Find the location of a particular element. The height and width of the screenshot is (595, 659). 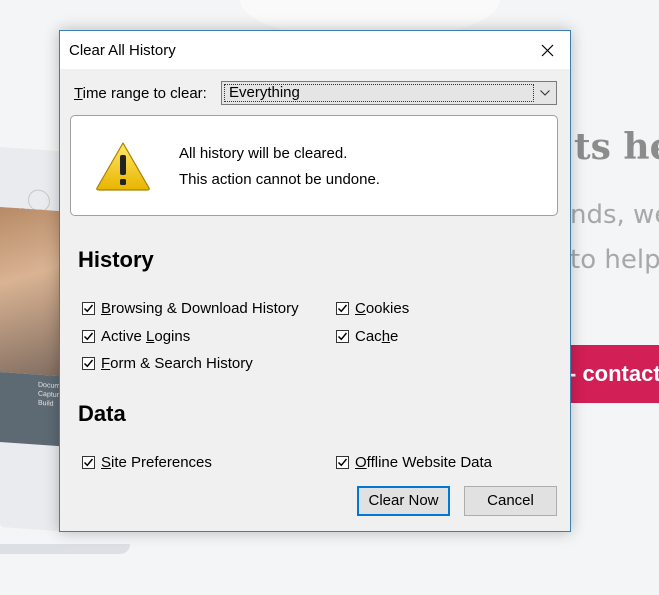

label-text: ogins is located at coordinates (172, 336).